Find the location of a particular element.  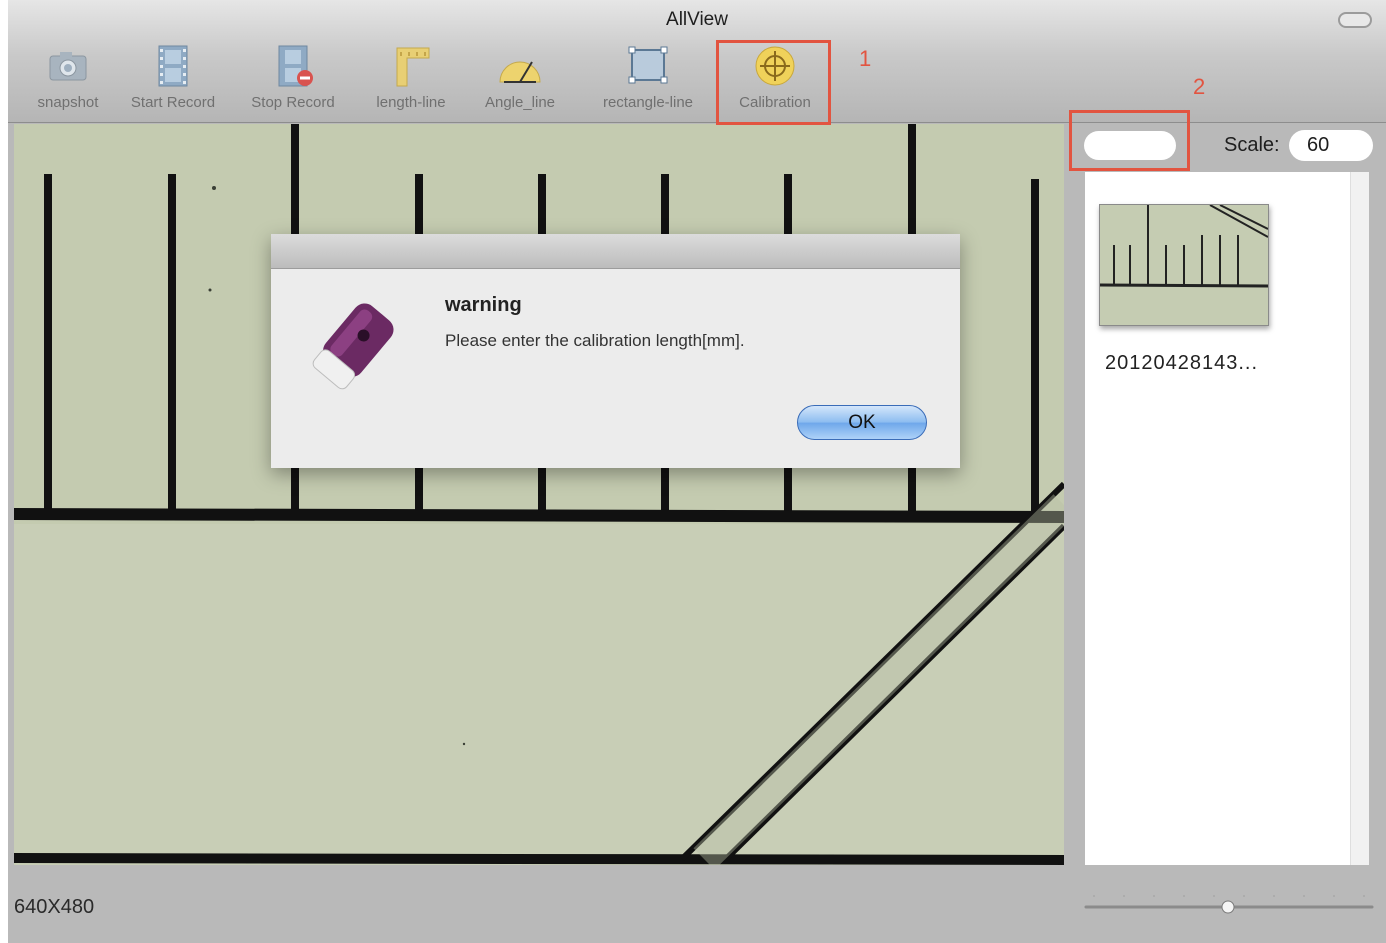

angle-line-icon is located at coordinates (520, 72).